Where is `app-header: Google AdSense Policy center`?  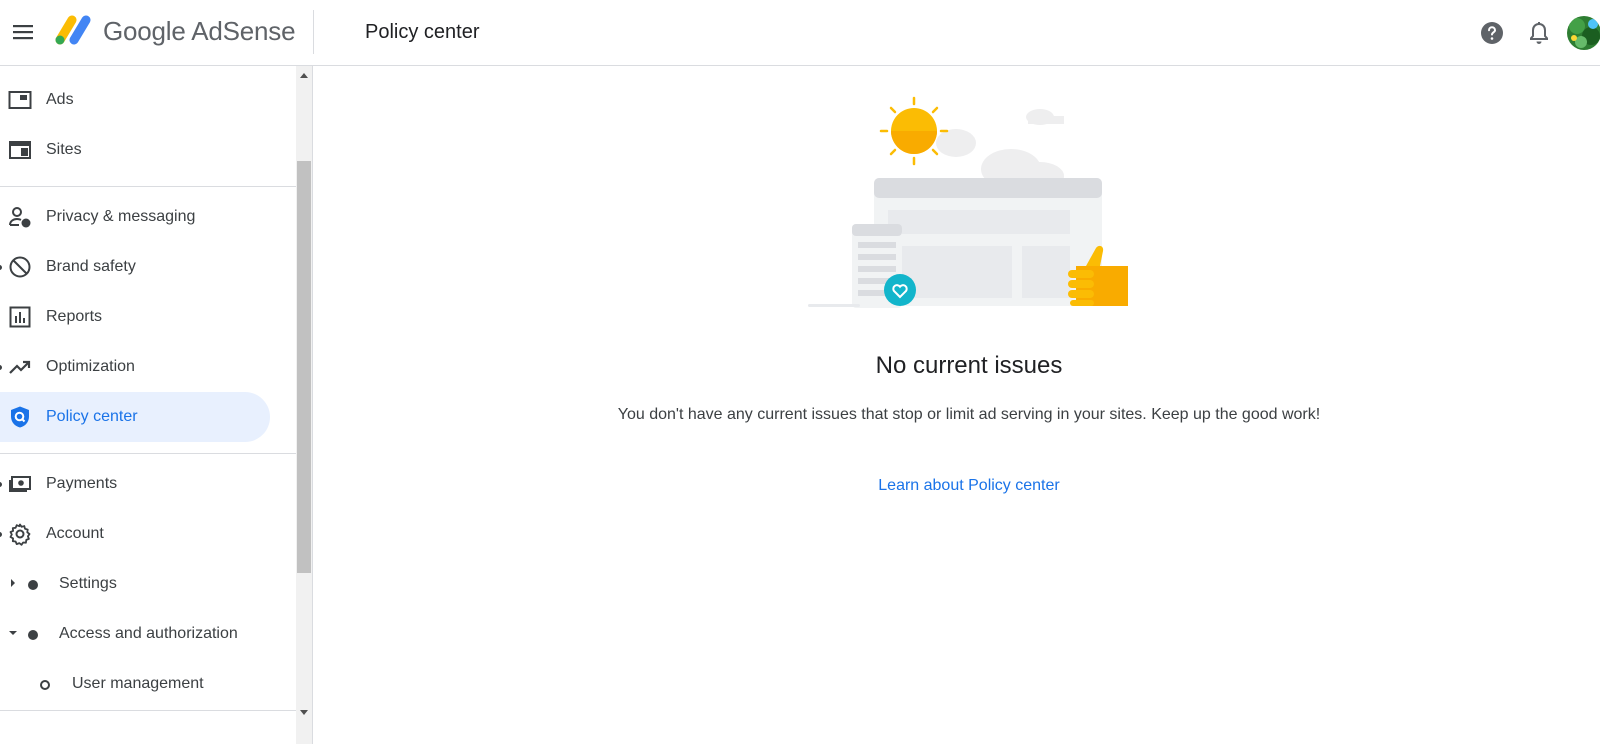
app-header: Google AdSense Policy center is located at coordinates (800, 33).